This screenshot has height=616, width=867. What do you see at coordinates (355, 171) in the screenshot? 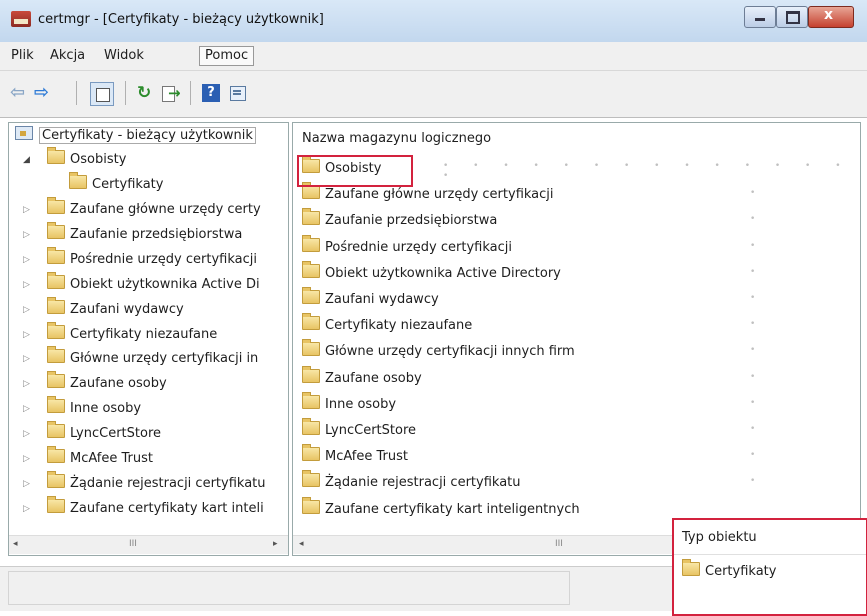
I see `selection-highlight` at bounding box center [355, 171].